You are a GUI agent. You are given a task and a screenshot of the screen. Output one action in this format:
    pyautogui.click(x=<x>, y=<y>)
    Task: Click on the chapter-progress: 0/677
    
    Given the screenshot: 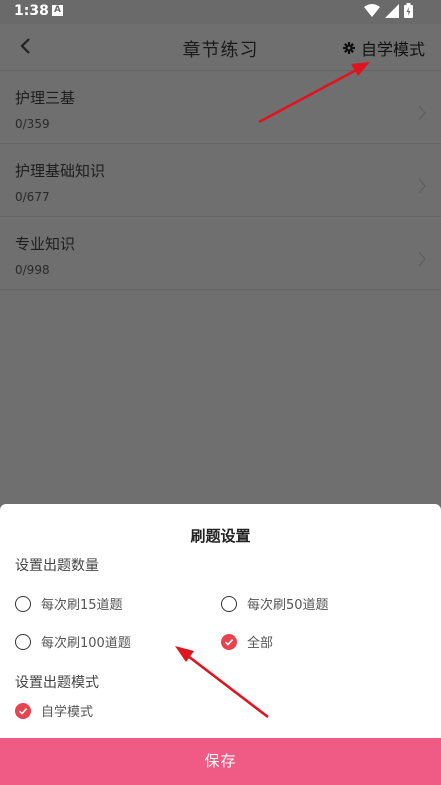 What is the action you would take?
    pyautogui.click(x=32, y=197)
    